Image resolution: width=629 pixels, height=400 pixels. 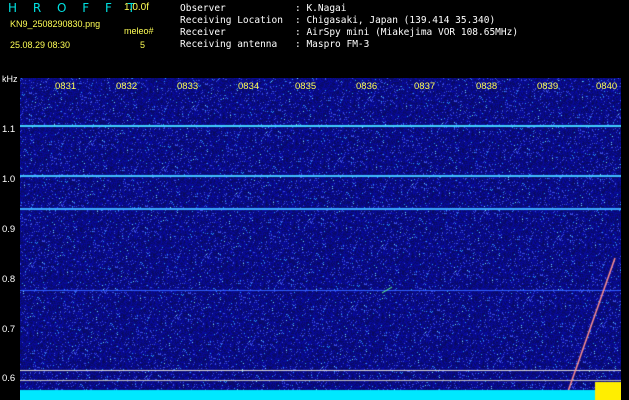 I want to click on location-label: Receiving Location, so click(x=231, y=20).